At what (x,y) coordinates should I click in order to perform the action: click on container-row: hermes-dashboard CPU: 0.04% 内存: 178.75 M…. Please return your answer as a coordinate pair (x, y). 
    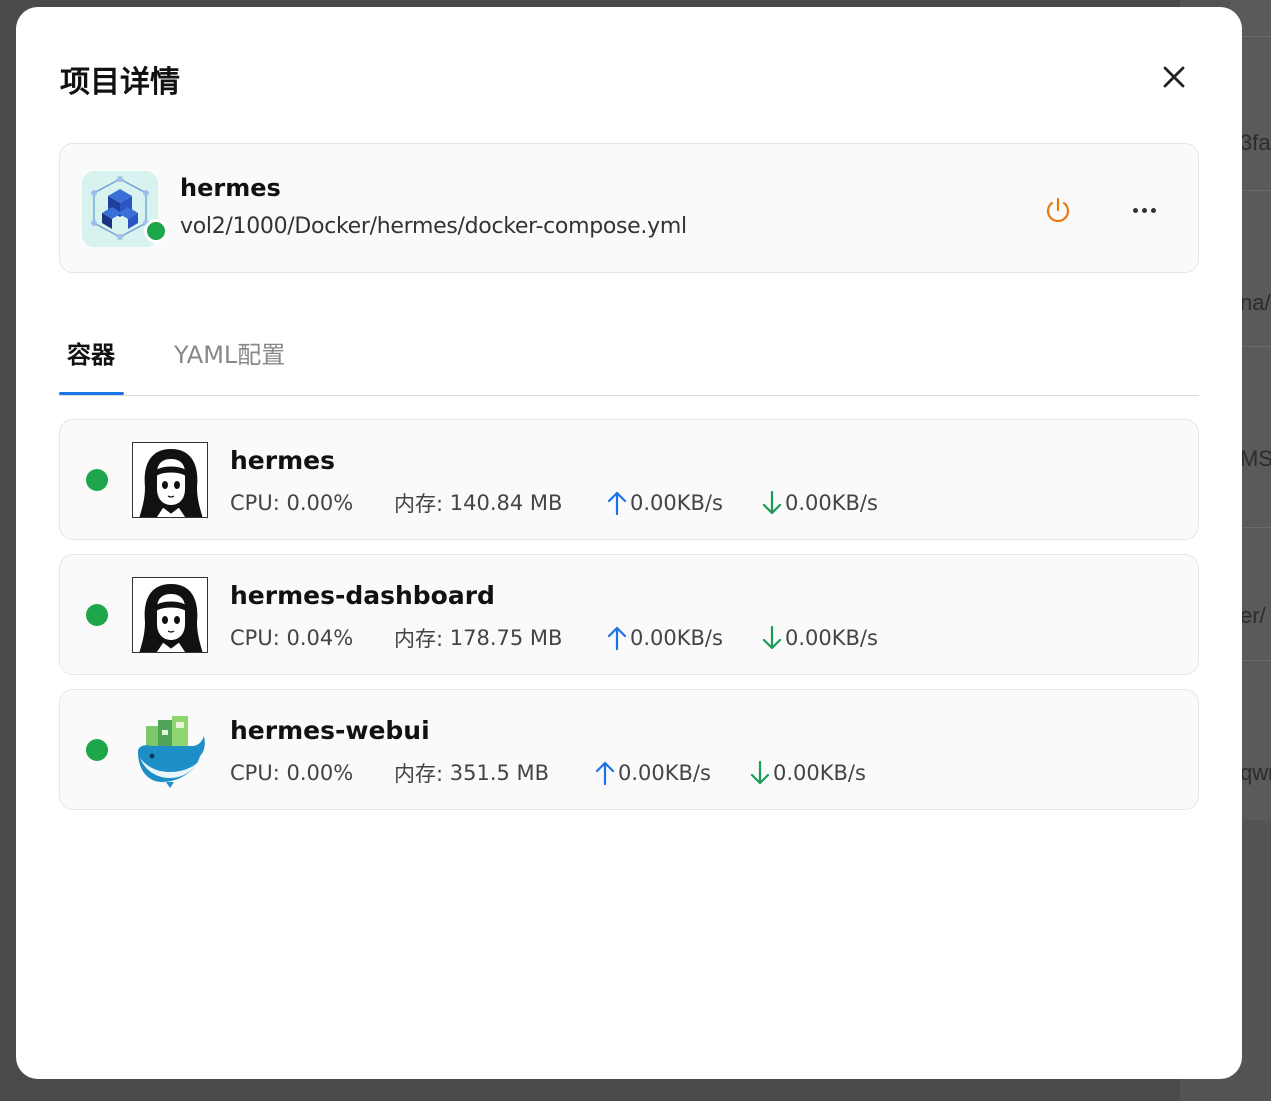
    Looking at the image, I should click on (629, 614).